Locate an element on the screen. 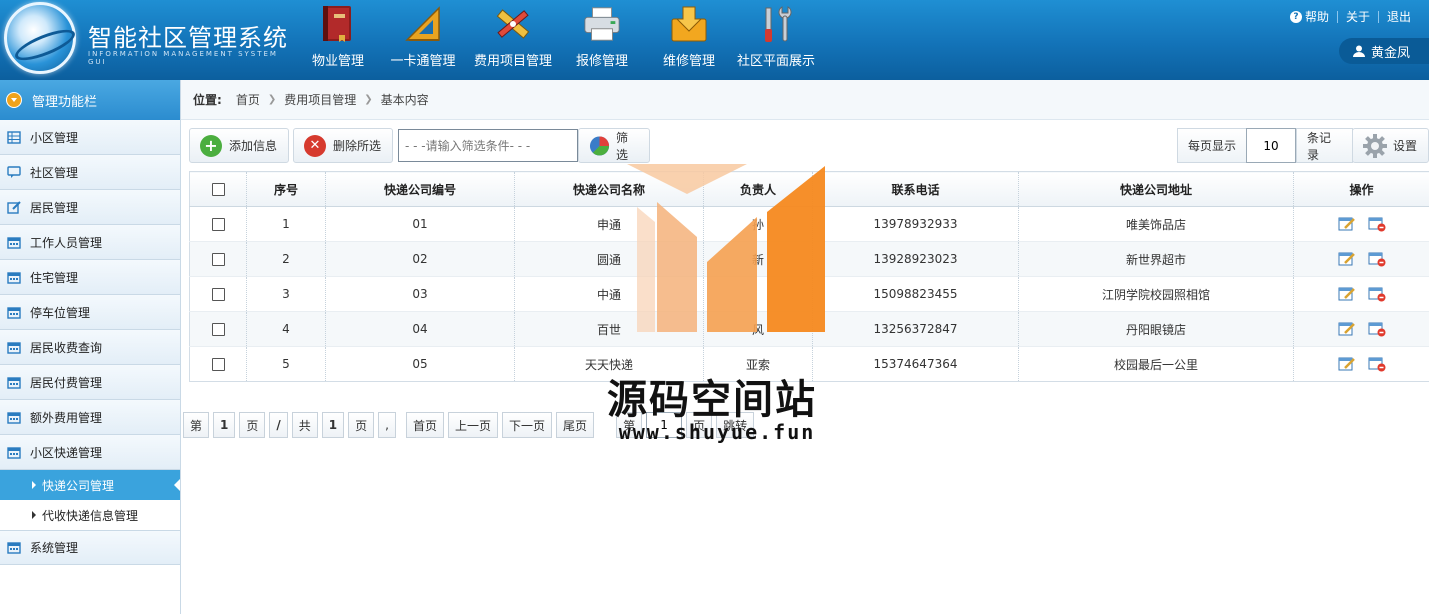 The image size is (1429, 614). breadcrumb-home: 首页 is located at coordinates (248, 99).